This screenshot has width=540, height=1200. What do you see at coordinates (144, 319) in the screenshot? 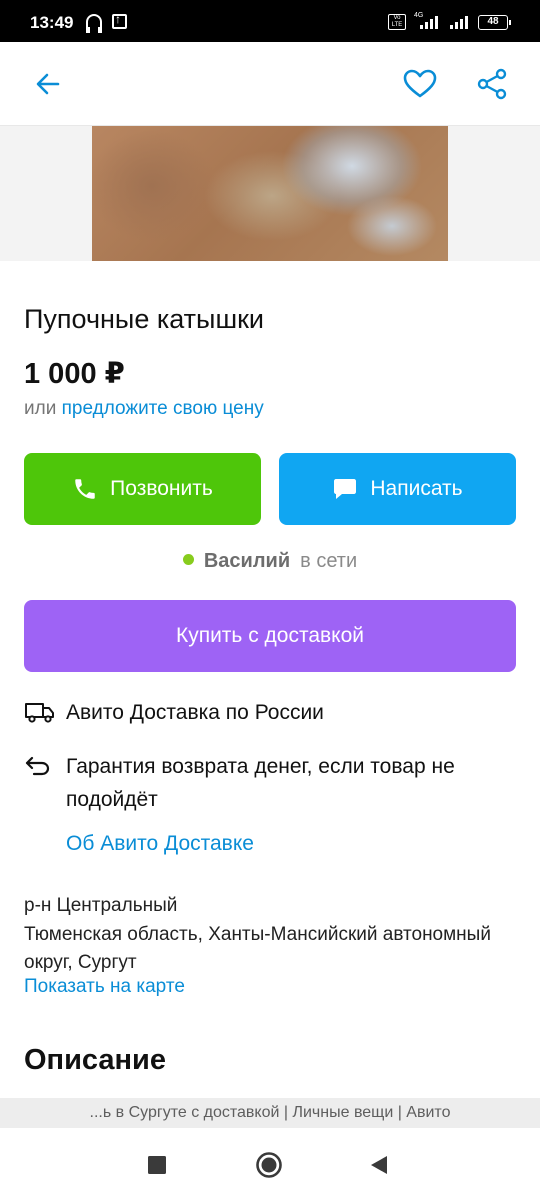
I see `listing-title: Пупочные катышки` at bounding box center [144, 319].